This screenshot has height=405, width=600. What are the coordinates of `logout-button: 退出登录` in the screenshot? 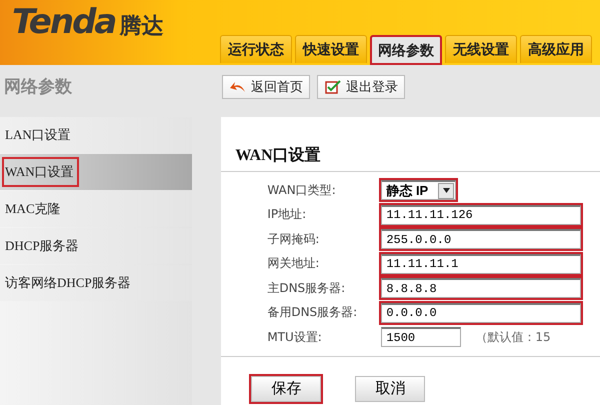 It's located at (361, 86).